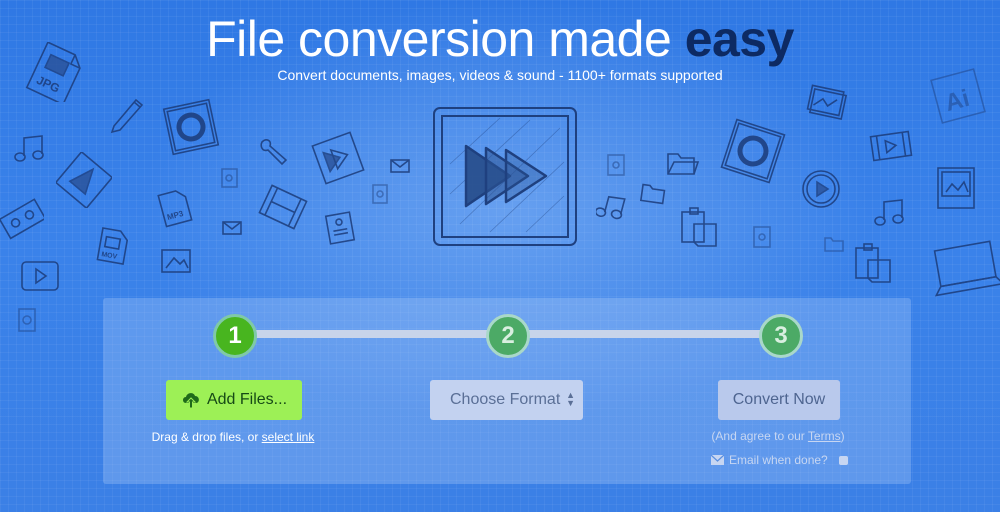  Describe the element at coordinates (53, 72) in the screenshot. I see `jpg-file-icon: JPG` at that location.